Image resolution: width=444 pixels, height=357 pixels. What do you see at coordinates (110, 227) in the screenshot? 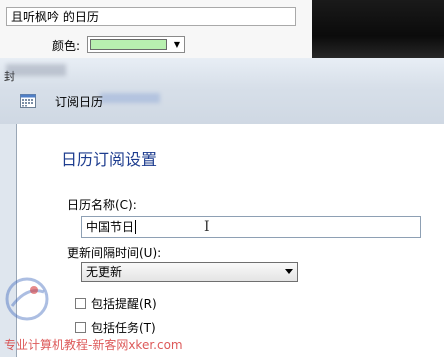
I see `calendar-name-value: 中国节日` at bounding box center [110, 227].